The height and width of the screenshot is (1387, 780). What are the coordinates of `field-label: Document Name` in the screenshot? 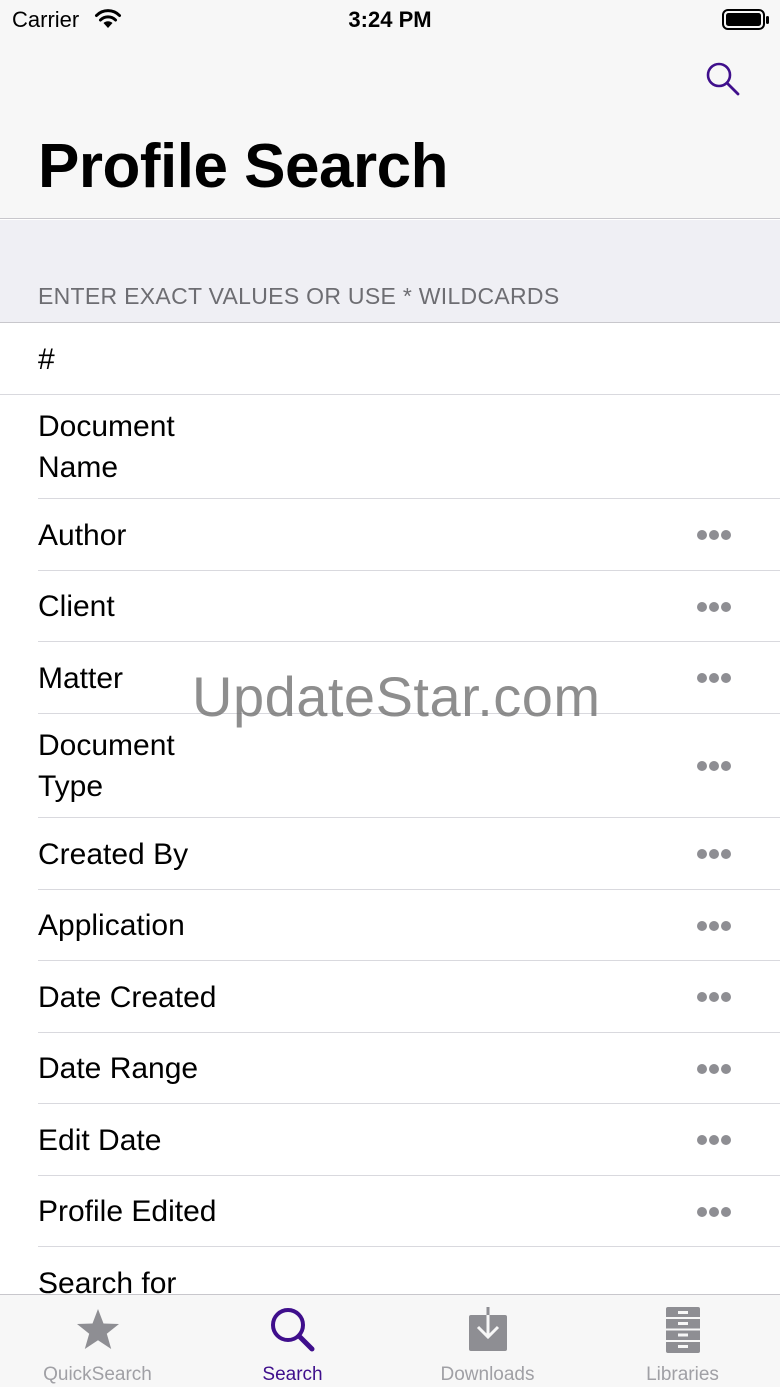 It's located at (106, 447).